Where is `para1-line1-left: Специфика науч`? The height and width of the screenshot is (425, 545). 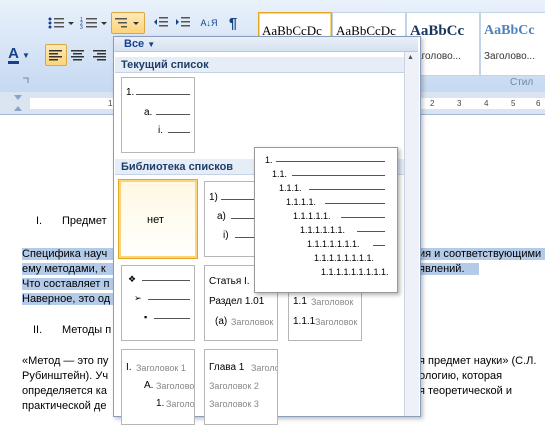 para1-line1-left: Специфика науч is located at coordinates (67, 254).